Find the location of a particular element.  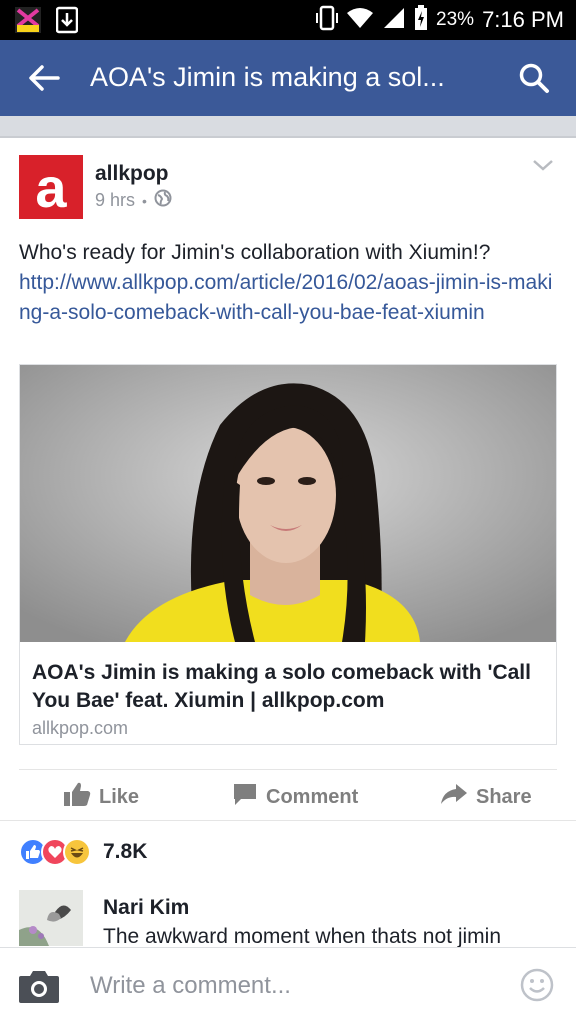

commenter-avatar is located at coordinates (51, 918).